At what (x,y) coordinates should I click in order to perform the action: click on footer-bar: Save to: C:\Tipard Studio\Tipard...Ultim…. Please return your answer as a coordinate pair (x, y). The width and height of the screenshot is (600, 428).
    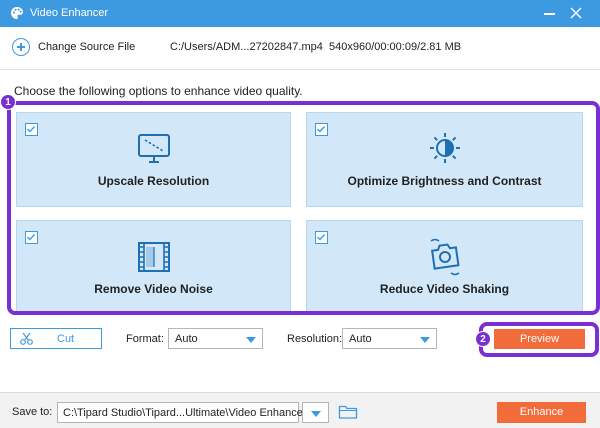
    Looking at the image, I should click on (300, 410).